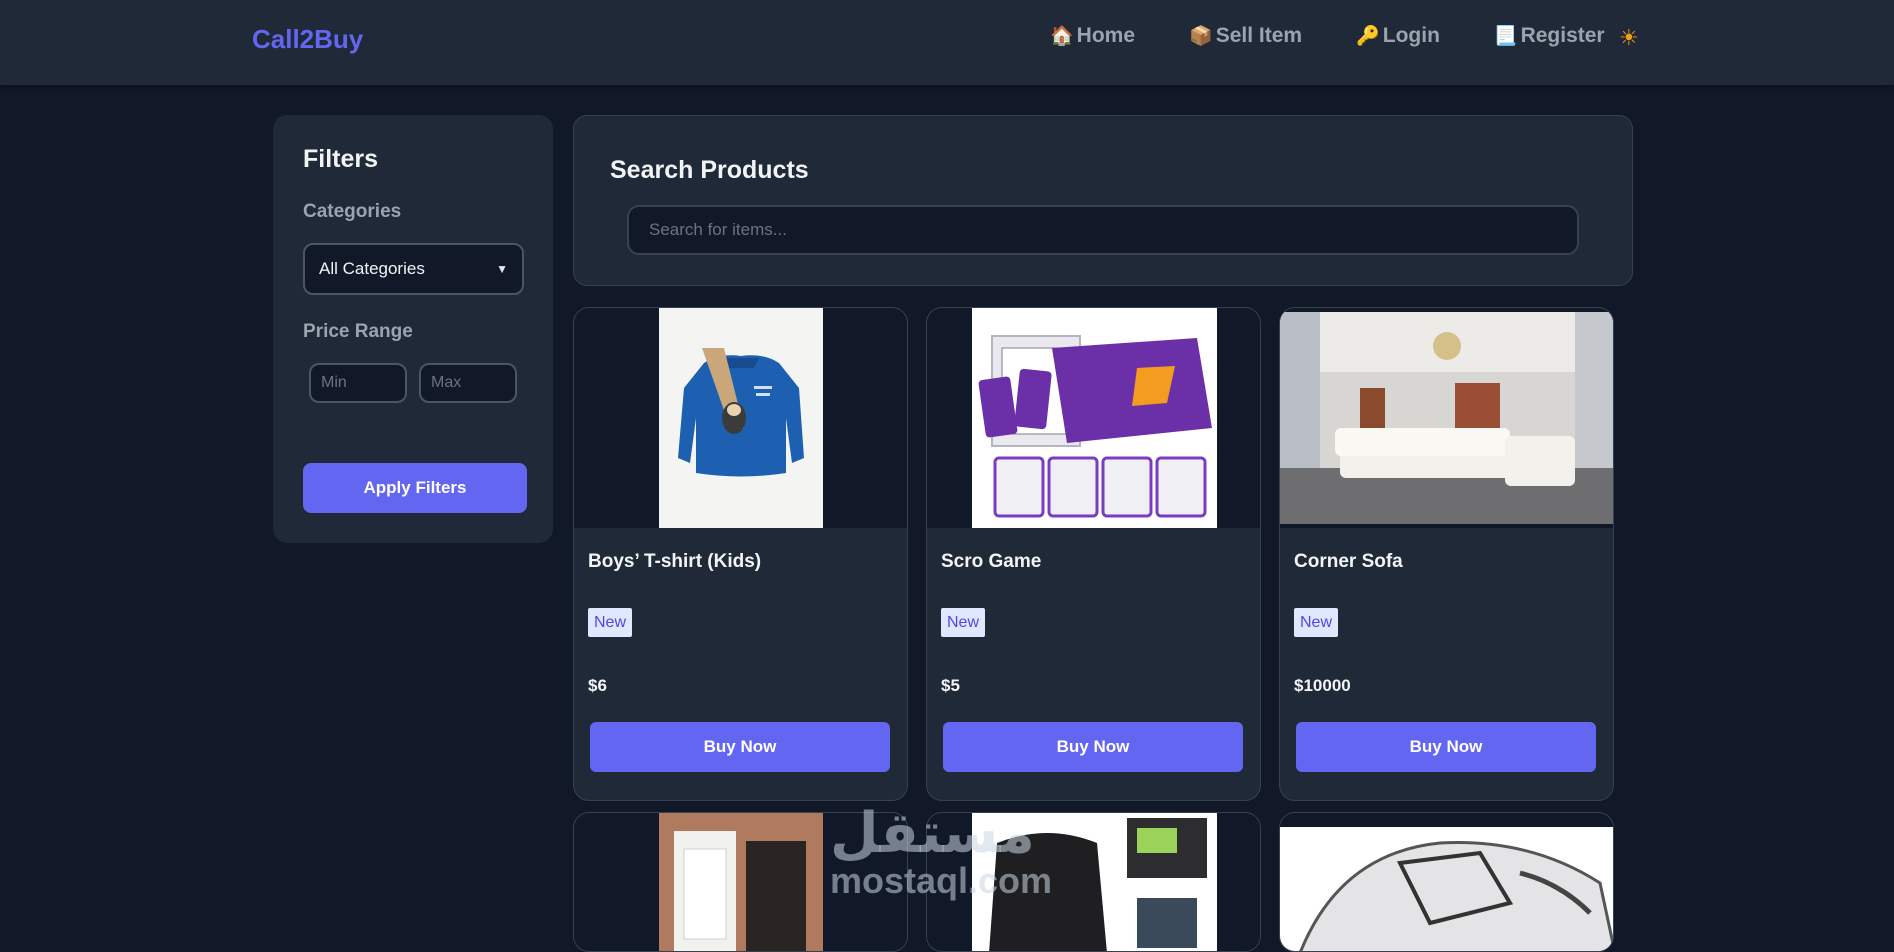 The width and height of the screenshot is (1894, 952). I want to click on nav-login-link: 🔑 Login, so click(1398, 36).